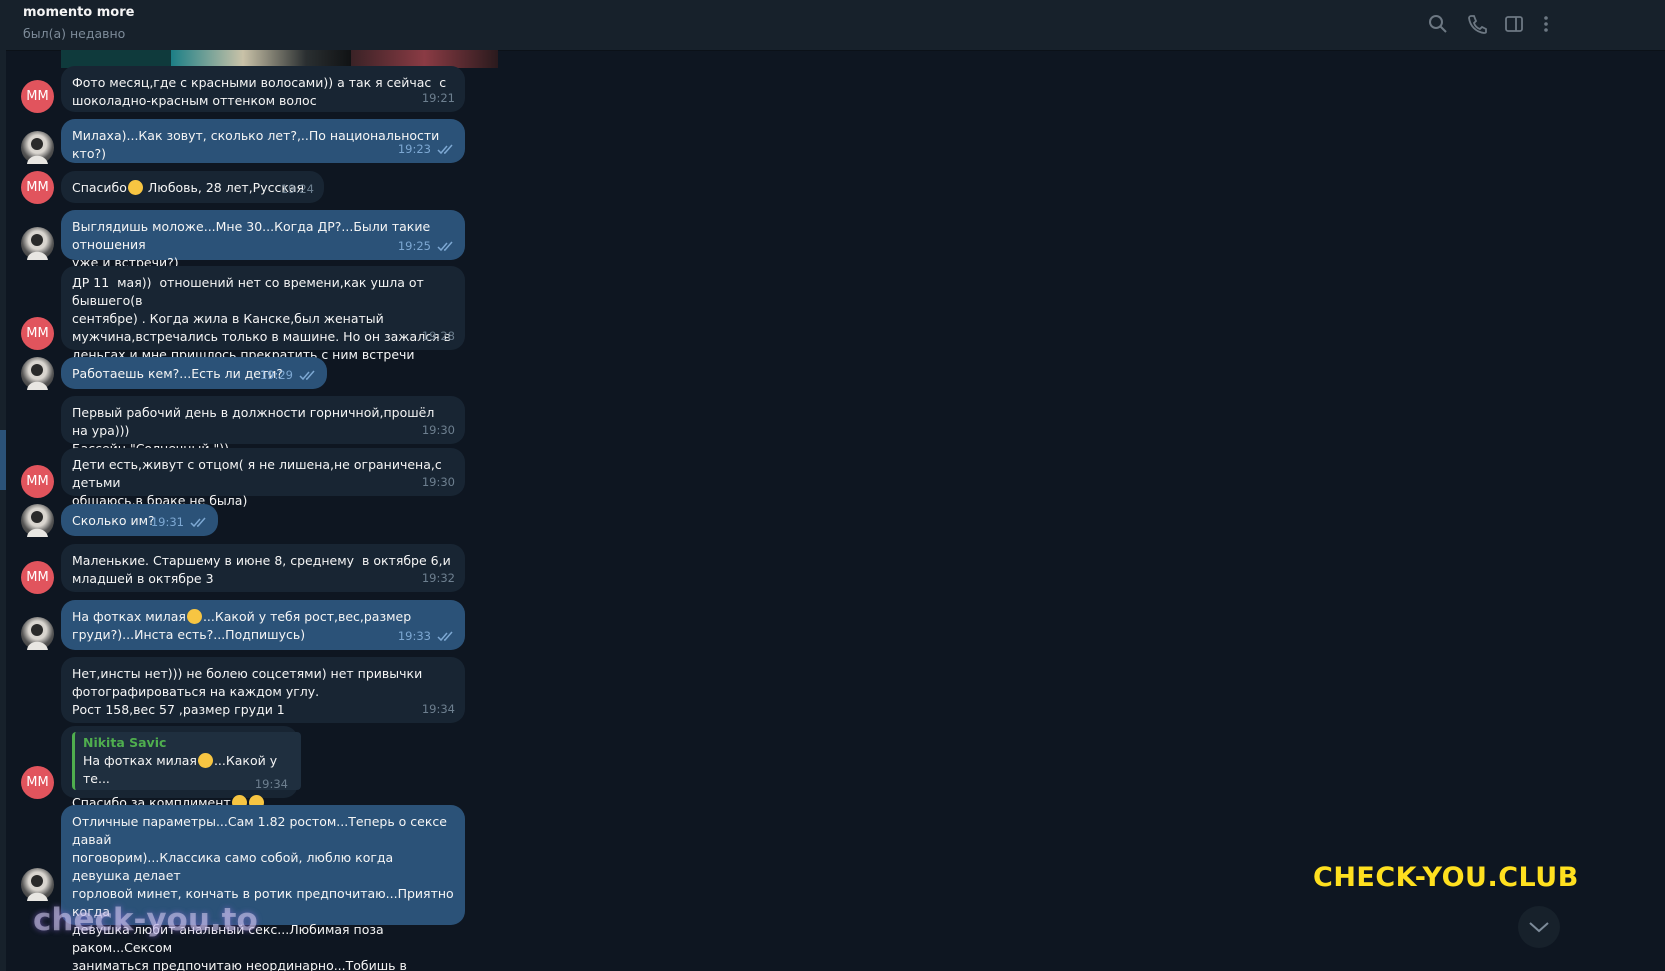 The height and width of the screenshot is (971, 1665). I want to click on message-time: 19:21, so click(438, 98).